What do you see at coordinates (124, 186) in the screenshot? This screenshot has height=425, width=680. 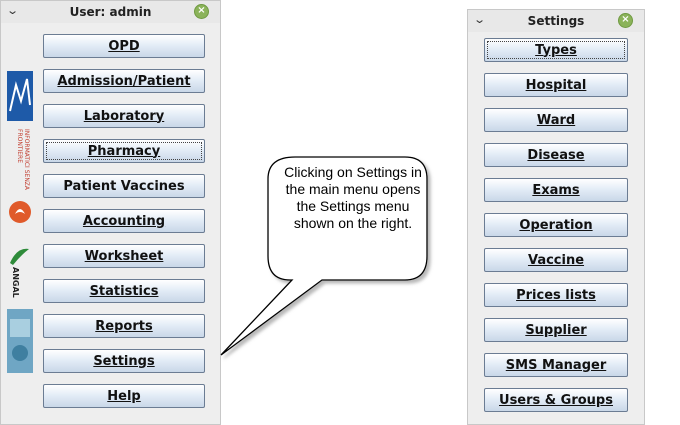 I see `patient-vaccines-button: Patient Vaccines` at bounding box center [124, 186].